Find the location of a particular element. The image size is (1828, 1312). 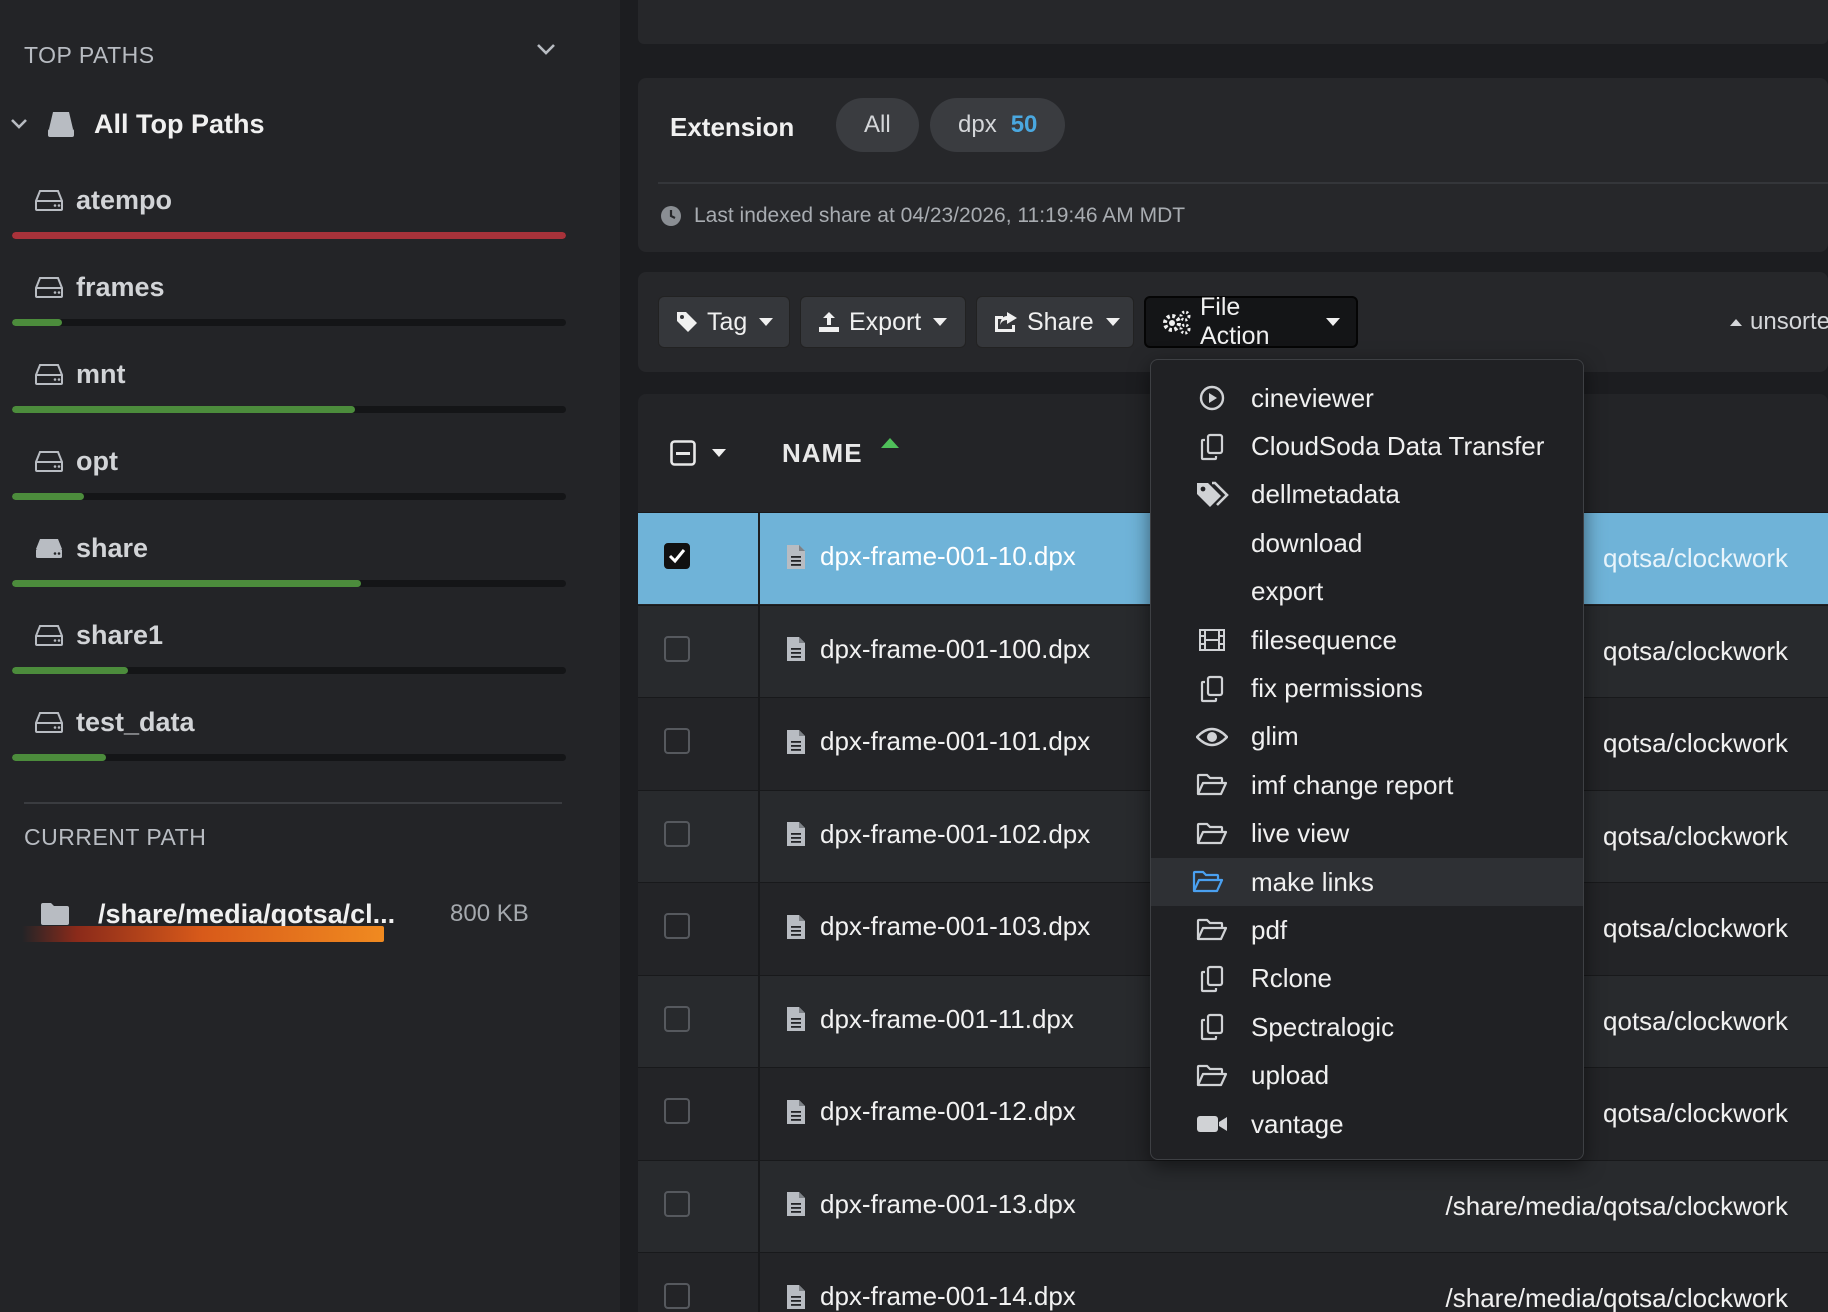

menu-item-export: export is located at coordinates (1367, 592).